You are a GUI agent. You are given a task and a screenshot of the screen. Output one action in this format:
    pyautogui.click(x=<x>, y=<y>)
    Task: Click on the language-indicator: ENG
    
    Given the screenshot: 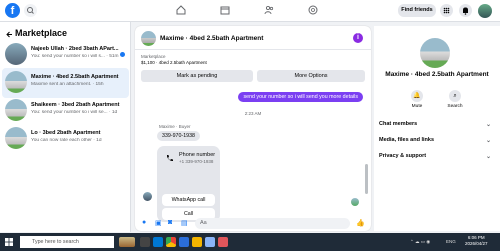 What is the action you would take?
    pyautogui.click(x=451, y=241)
    